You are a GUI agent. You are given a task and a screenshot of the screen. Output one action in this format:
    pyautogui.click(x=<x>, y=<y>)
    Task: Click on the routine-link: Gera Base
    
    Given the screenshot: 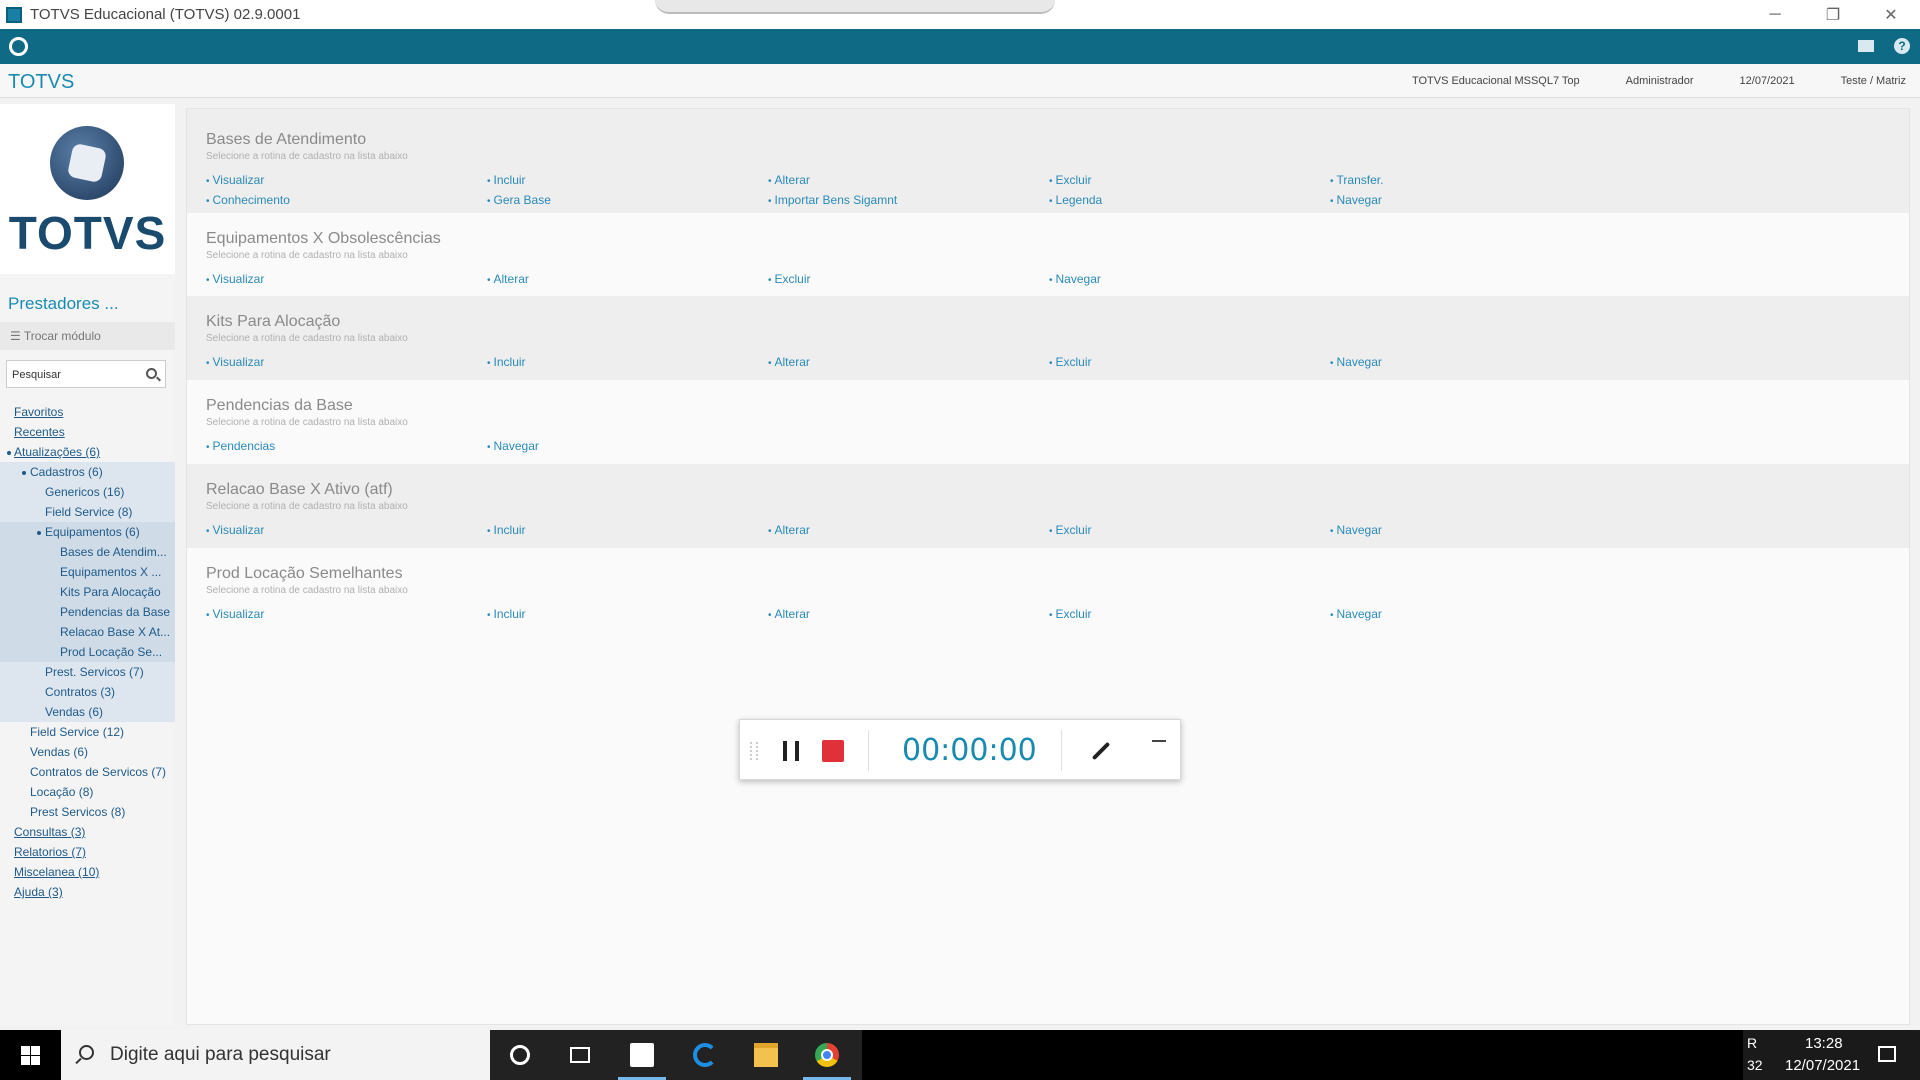 What is the action you would take?
    pyautogui.click(x=519, y=200)
    